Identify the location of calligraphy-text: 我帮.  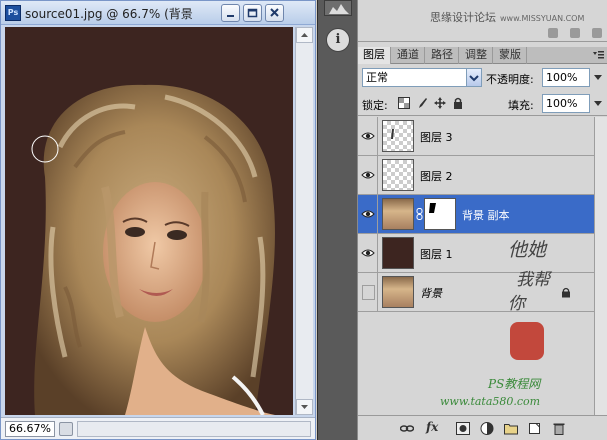
(533, 280).